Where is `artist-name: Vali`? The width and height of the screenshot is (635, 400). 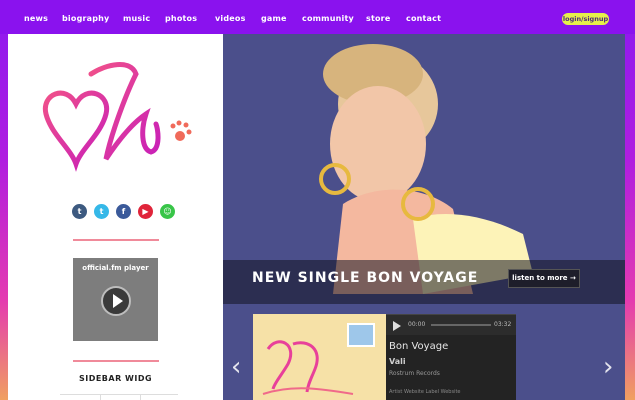 artist-name: Vali is located at coordinates (397, 361).